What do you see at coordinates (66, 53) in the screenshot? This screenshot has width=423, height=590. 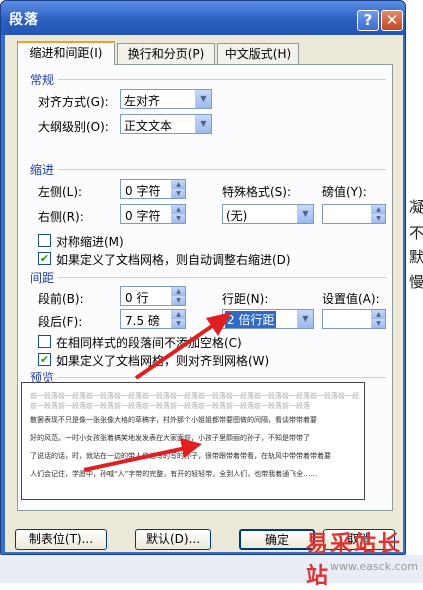 I see `tab-indents-spacing: 缩进和间距(I)` at bounding box center [66, 53].